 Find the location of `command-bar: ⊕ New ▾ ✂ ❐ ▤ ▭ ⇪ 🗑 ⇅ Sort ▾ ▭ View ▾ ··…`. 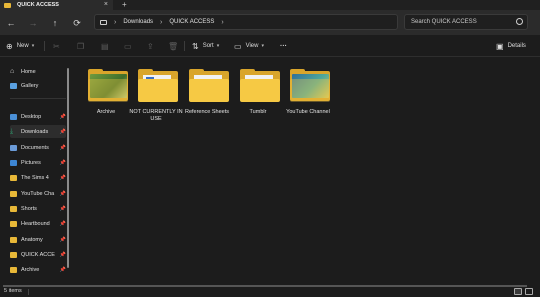

command-bar: ⊕ New ▾ ✂ ❐ ▤ ▭ ⇪ 🗑 ⇅ Sort ▾ ▭ View ▾ ··… is located at coordinates (270, 46).